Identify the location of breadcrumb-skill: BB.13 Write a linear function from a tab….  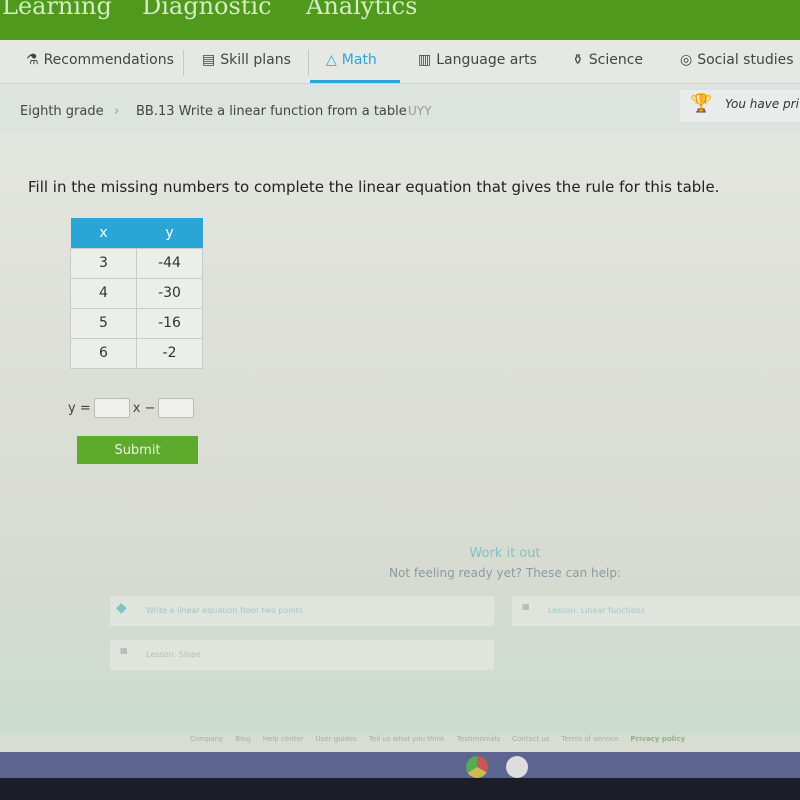
(271, 111).